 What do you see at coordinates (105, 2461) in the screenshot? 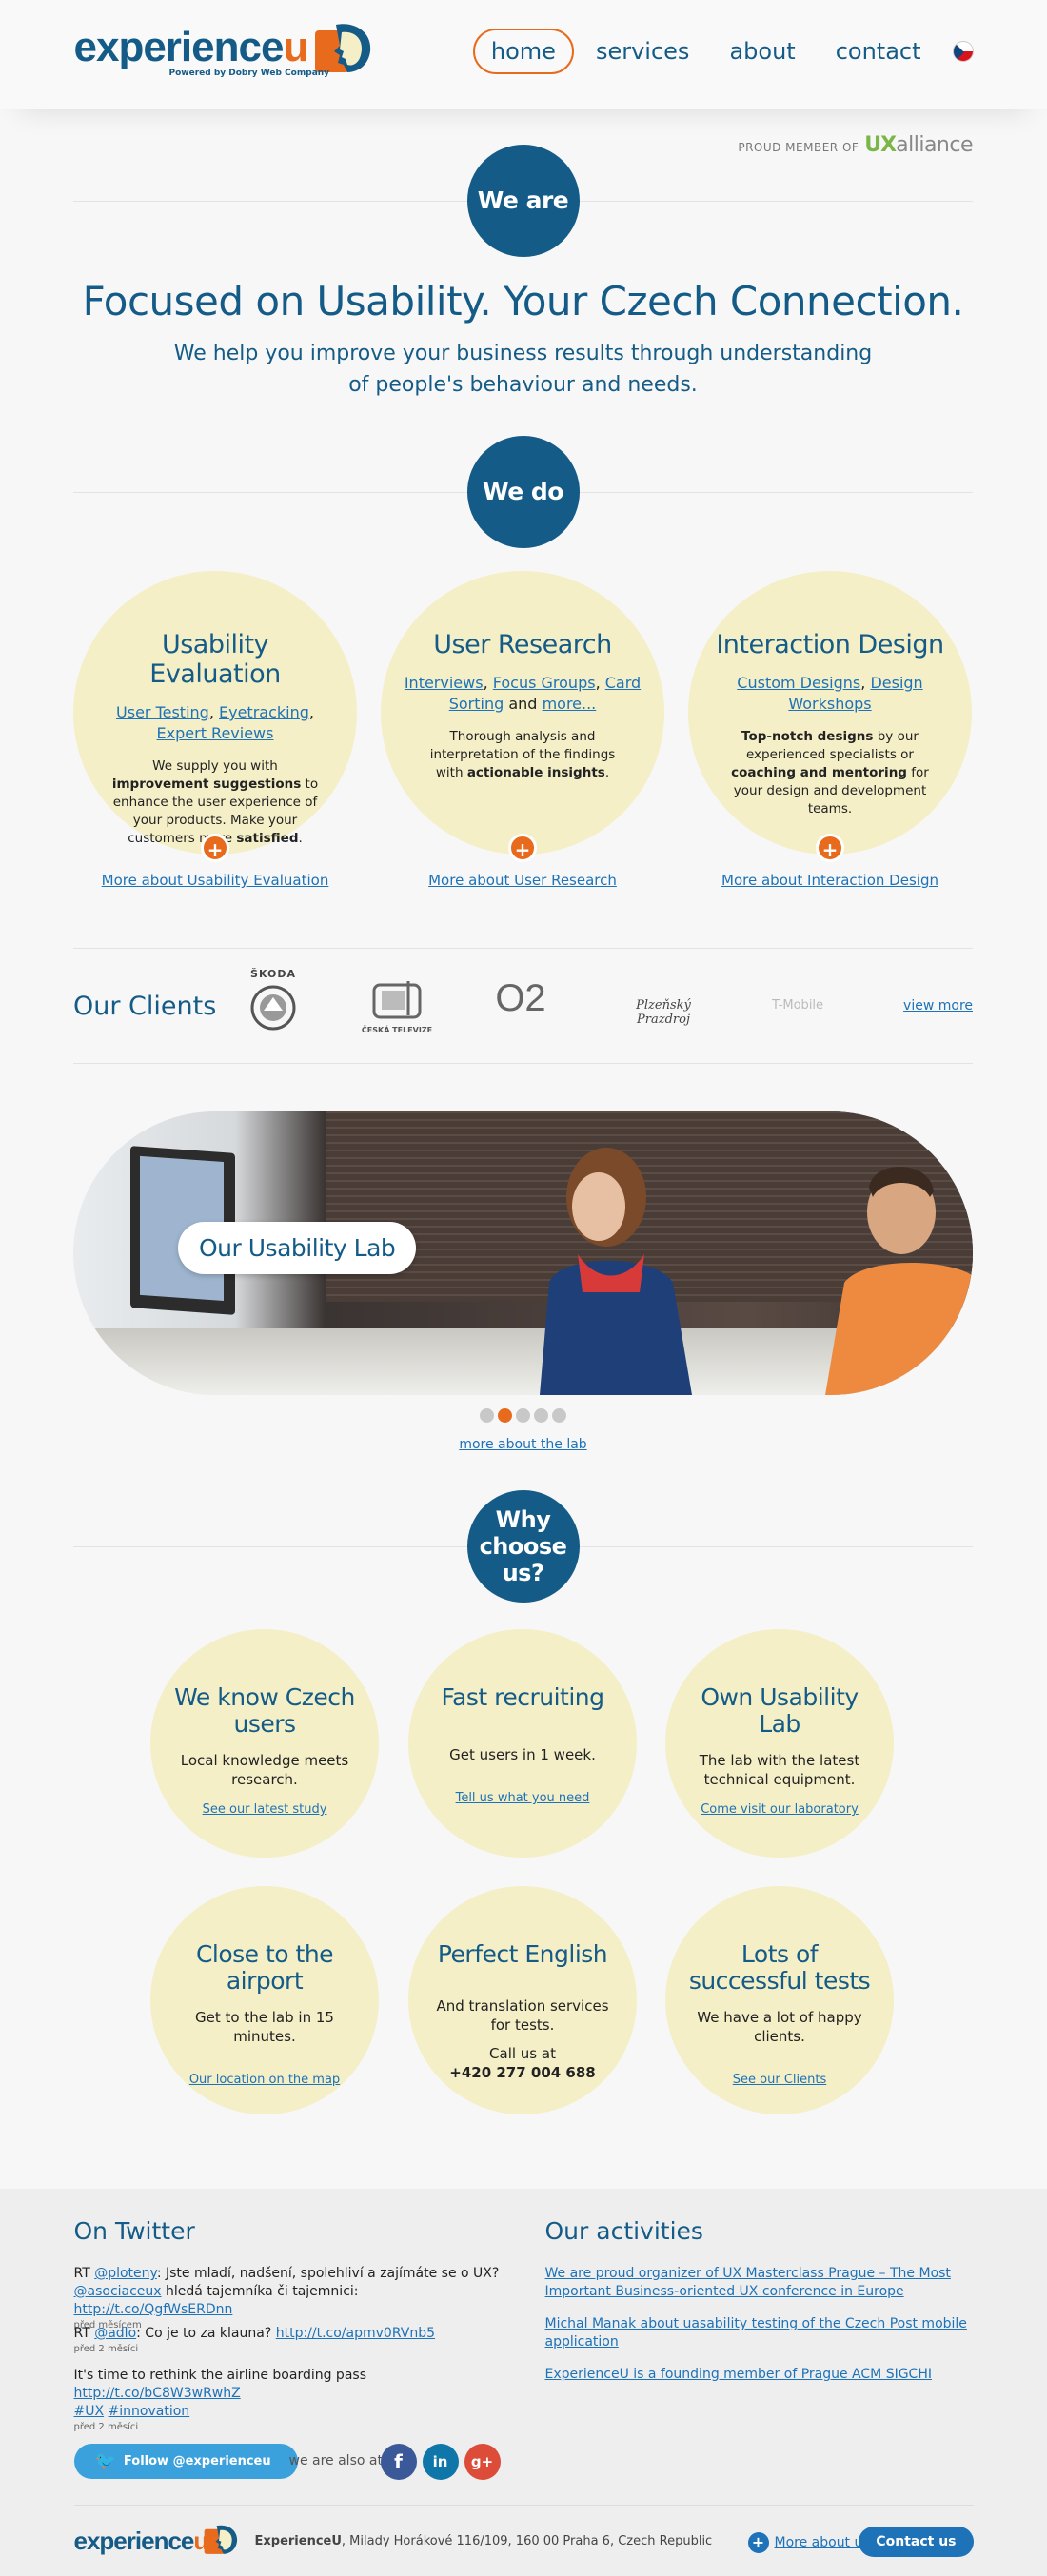
I see `twitter-bird-icon: 🐦` at bounding box center [105, 2461].